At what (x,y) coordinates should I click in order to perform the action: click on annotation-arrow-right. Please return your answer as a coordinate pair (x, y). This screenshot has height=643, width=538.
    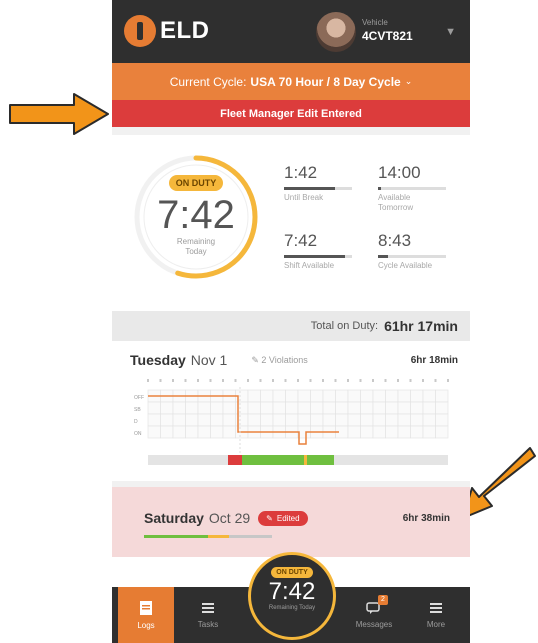
    Looking at the image, I should click on (59, 114).